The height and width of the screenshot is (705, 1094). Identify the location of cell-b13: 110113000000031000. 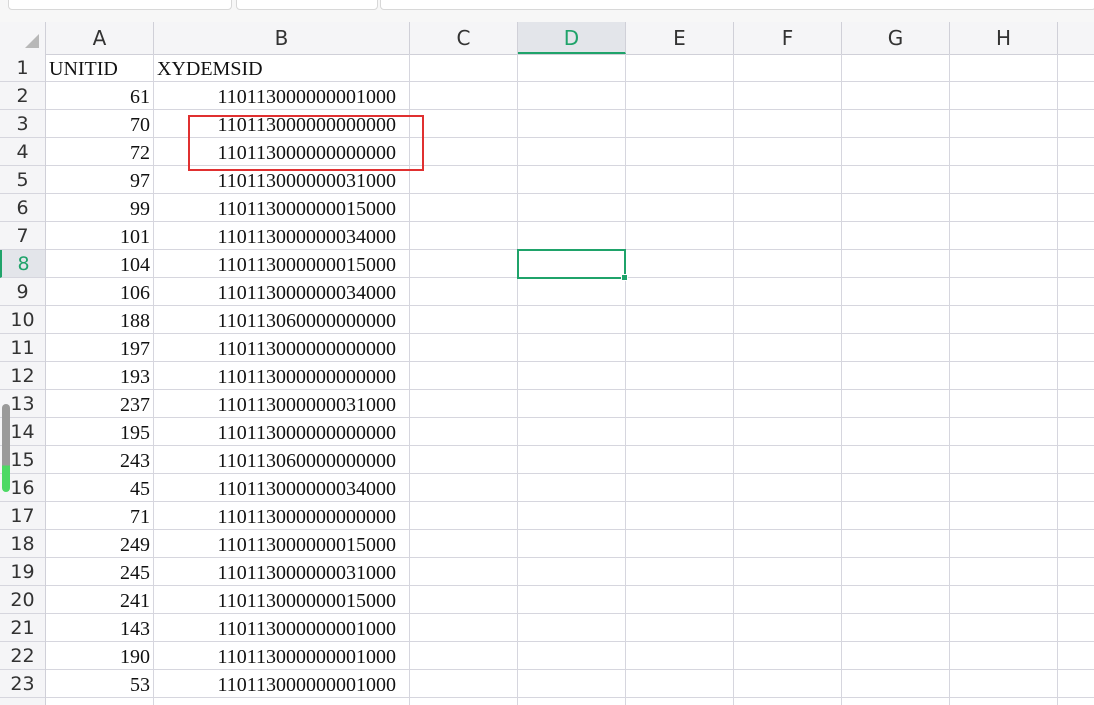
(277, 404).